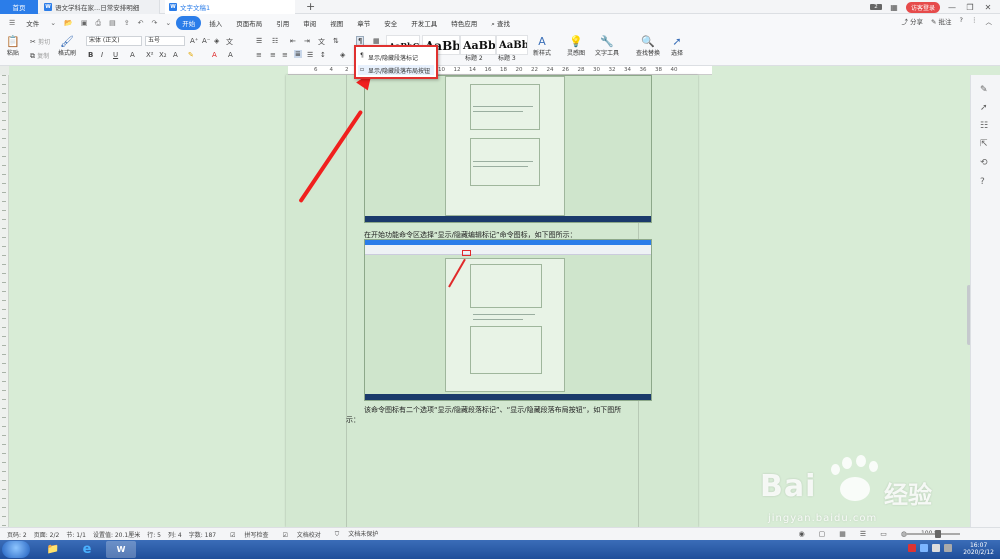 This screenshot has height=559, width=1000. Describe the element at coordinates (121, 549) in the screenshot. I see `wps-taskbar-icon: W` at that location.